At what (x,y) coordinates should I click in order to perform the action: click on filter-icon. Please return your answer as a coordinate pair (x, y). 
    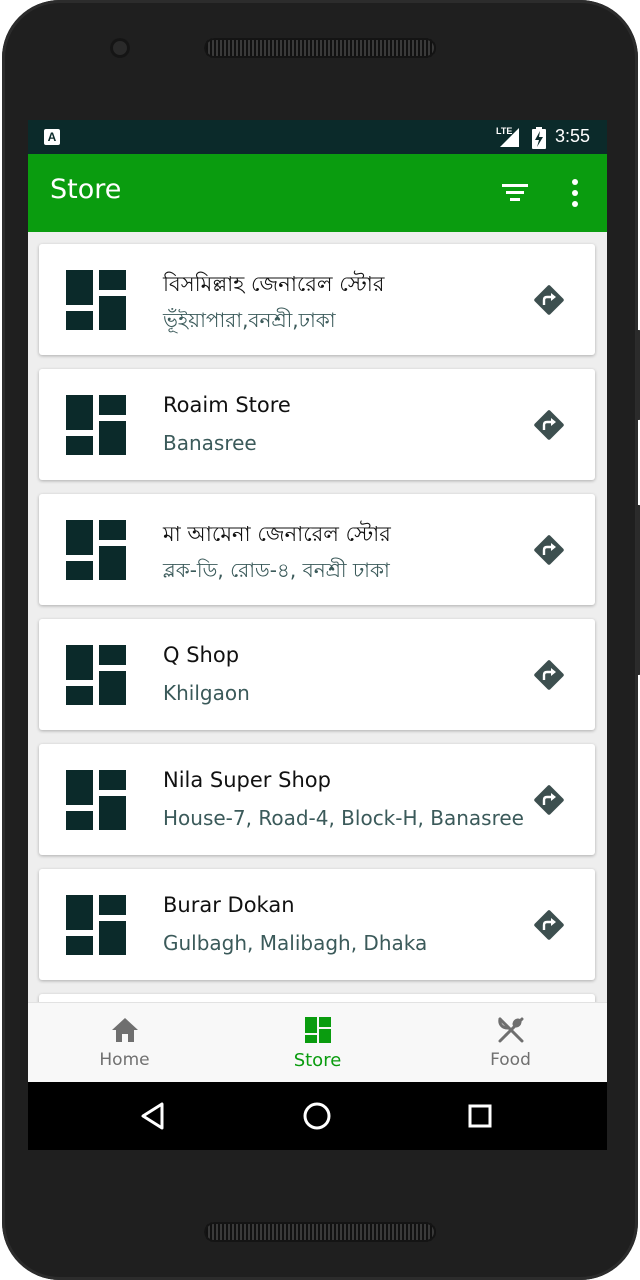
    Looking at the image, I should click on (516, 193).